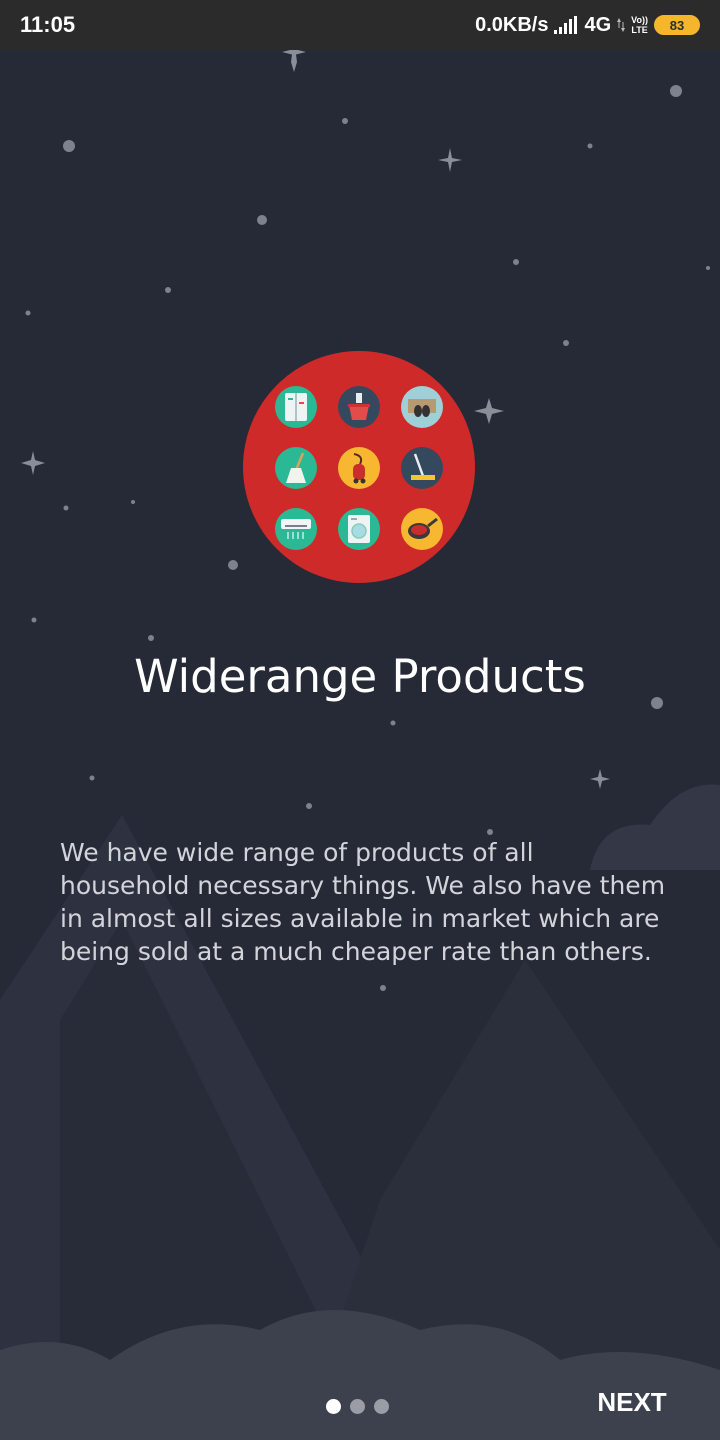 Image resolution: width=720 pixels, height=1440 pixels. I want to click on mop-icon, so click(422, 468).